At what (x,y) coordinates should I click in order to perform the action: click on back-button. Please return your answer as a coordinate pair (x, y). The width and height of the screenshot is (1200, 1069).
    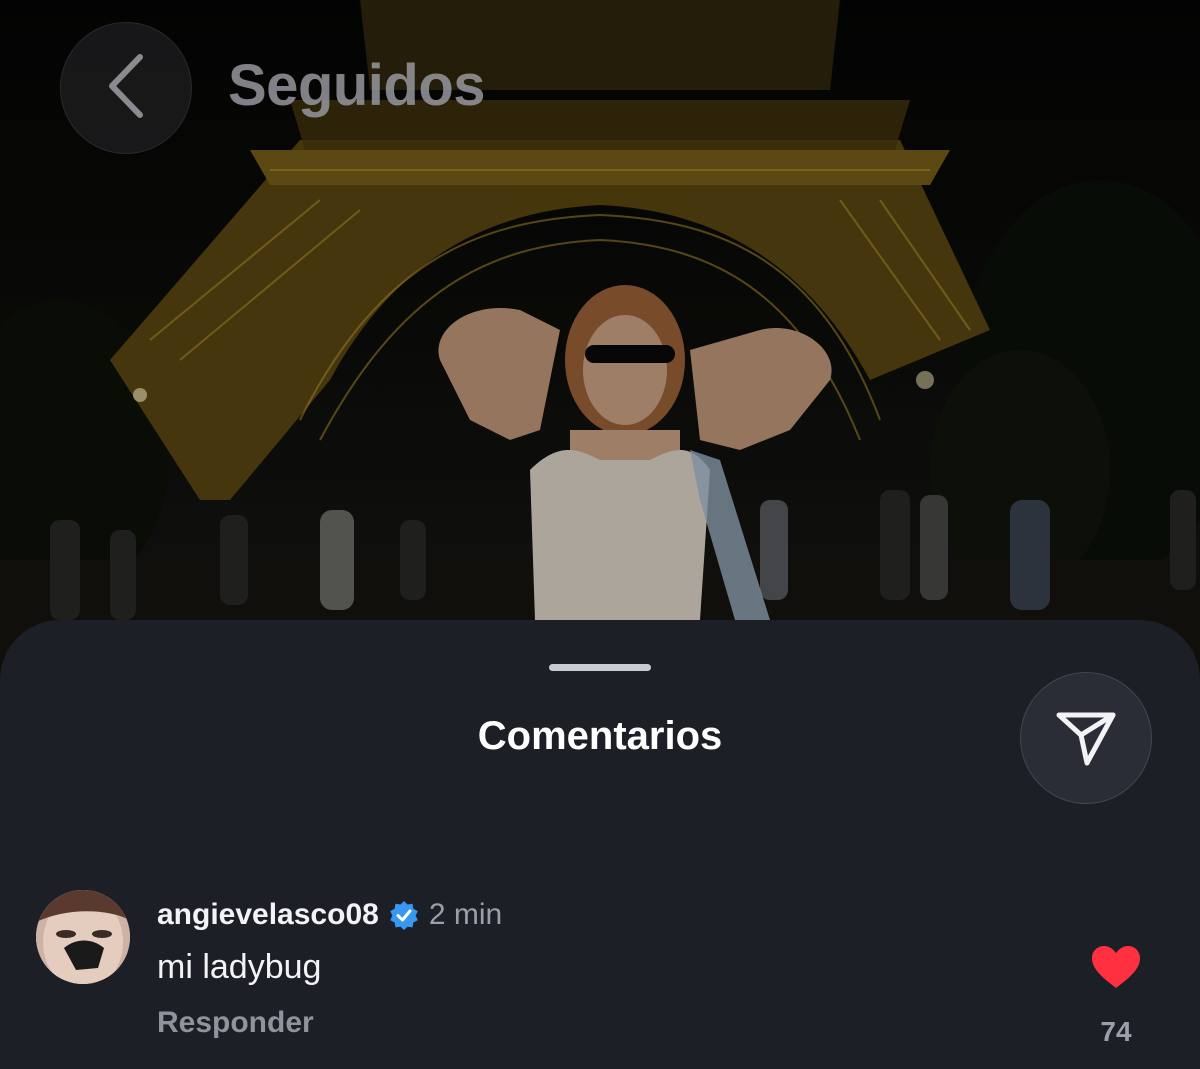
    Looking at the image, I should click on (126, 88).